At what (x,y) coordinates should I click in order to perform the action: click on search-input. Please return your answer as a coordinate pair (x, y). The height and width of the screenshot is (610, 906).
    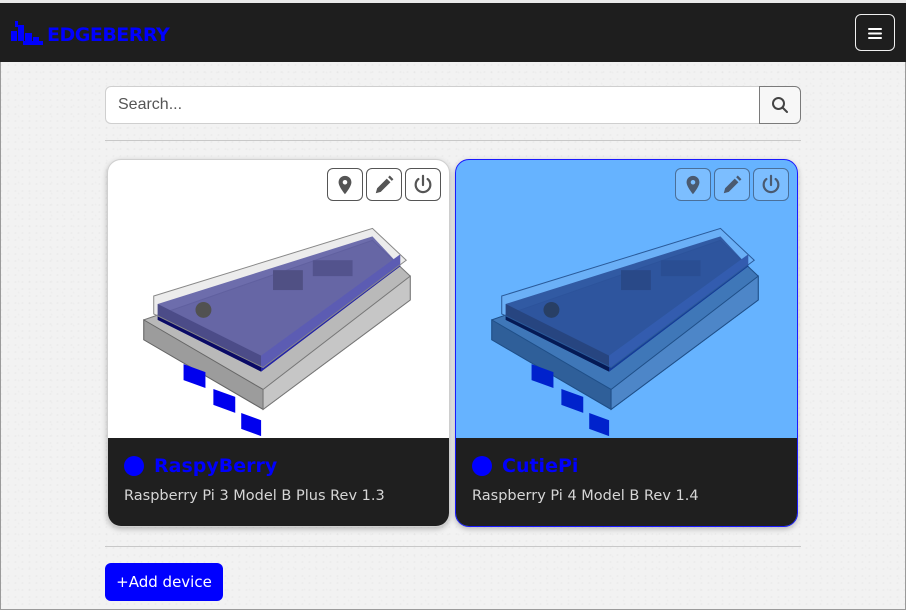
    Looking at the image, I should click on (432, 105).